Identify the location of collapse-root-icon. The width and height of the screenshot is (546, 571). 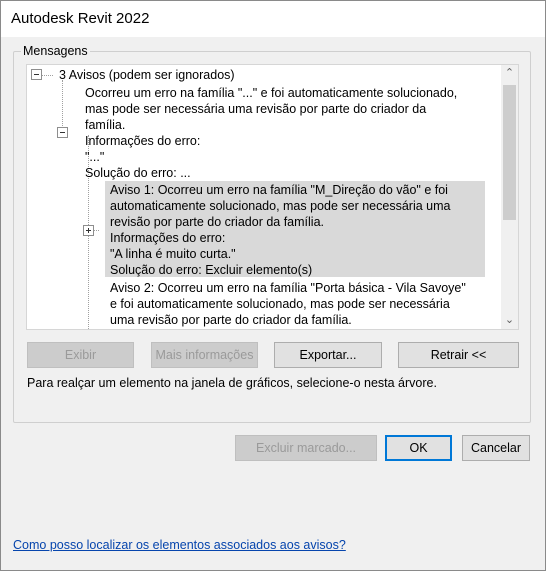
(36, 74).